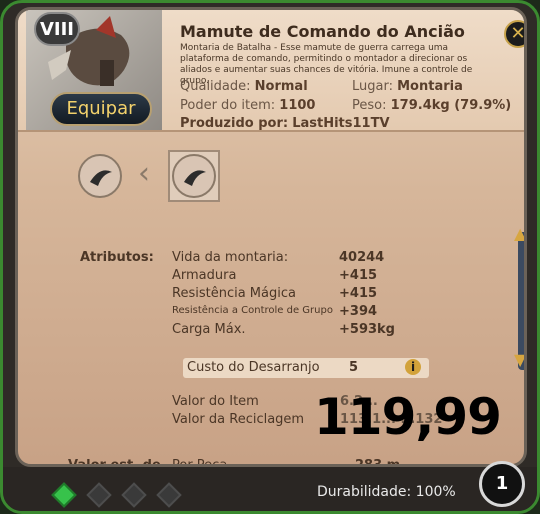 The height and width of the screenshot is (514, 540). Describe the element at coordinates (297, 105) in the screenshot. I see `power-value: 1100` at that location.